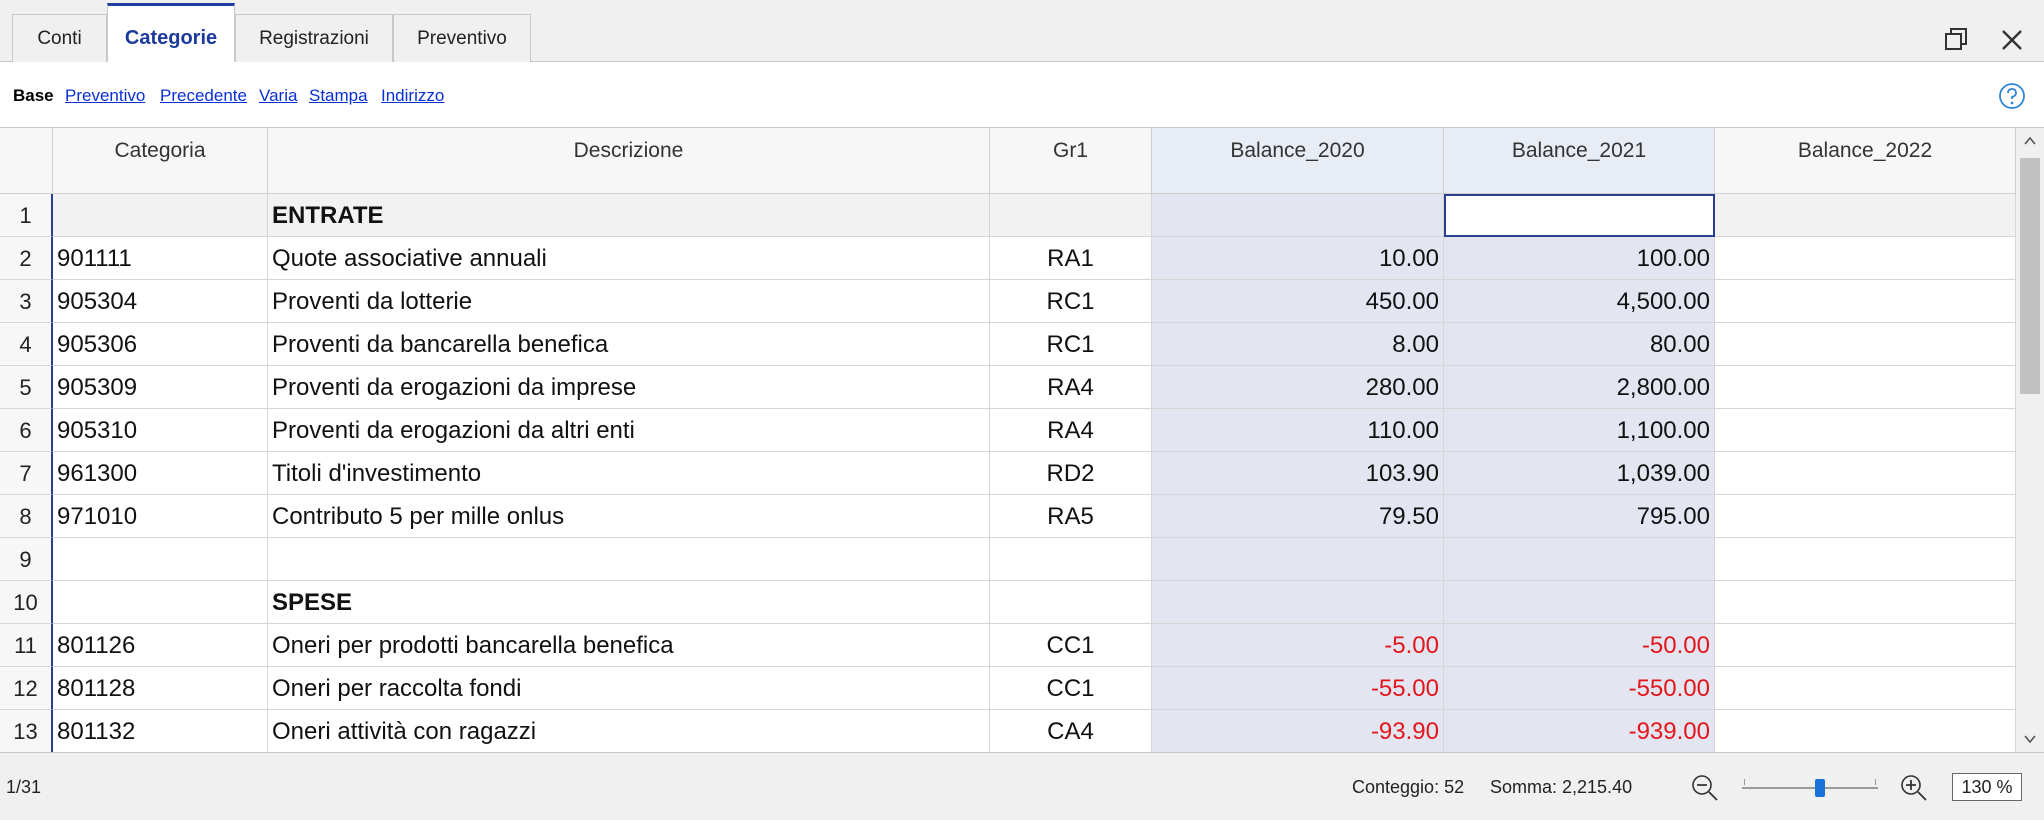  I want to click on zoom-slider, so click(1810, 788).